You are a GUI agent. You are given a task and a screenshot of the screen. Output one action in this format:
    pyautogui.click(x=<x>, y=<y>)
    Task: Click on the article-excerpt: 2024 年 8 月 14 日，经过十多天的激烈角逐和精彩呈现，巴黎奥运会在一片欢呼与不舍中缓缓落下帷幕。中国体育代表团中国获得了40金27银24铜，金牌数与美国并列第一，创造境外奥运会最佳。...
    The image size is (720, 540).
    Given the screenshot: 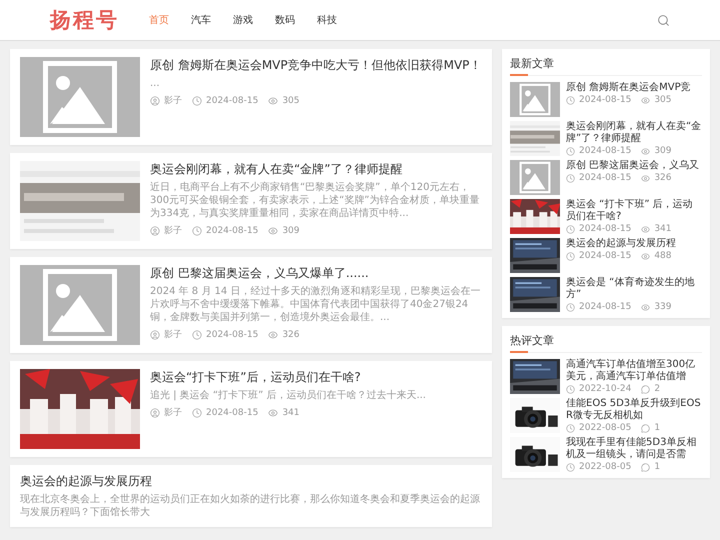 What is the action you would take?
    pyautogui.click(x=316, y=304)
    